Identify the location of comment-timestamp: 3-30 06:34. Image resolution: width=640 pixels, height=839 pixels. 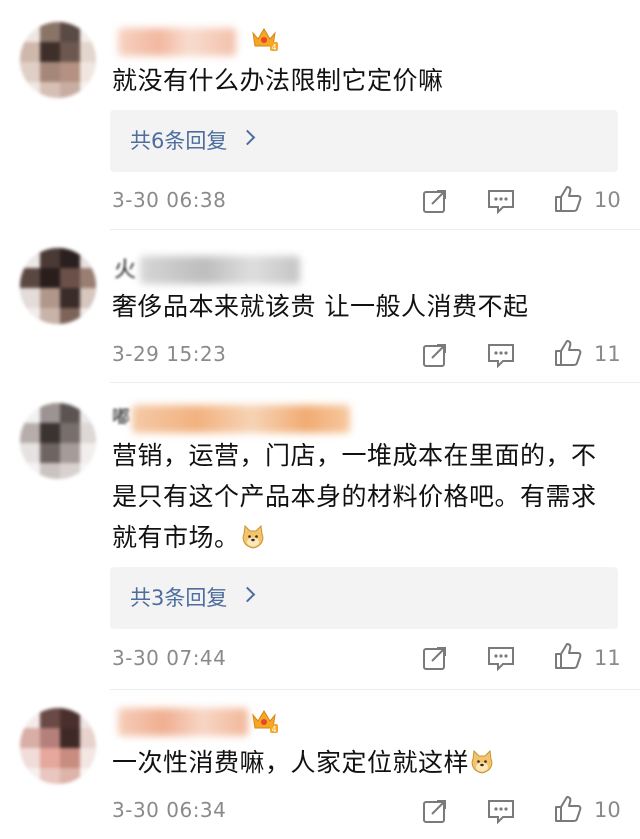
(169, 810).